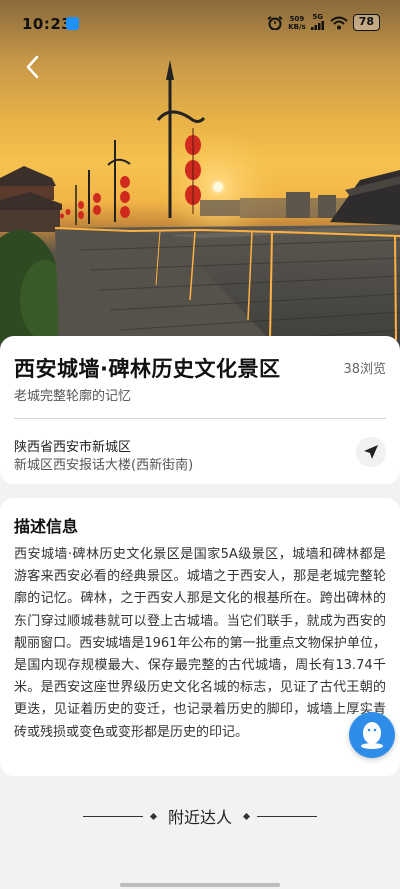  What do you see at coordinates (317, 17) in the screenshot?
I see `signal-label: 5G` at bounding box center [317, 17].